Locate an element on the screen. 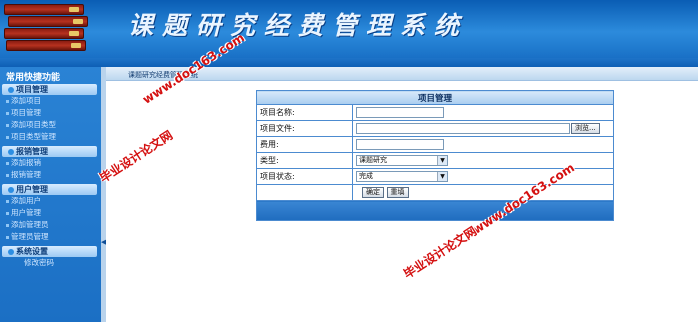  sidebar-group-header: 系统设置 is located at coordinates (49, 251).